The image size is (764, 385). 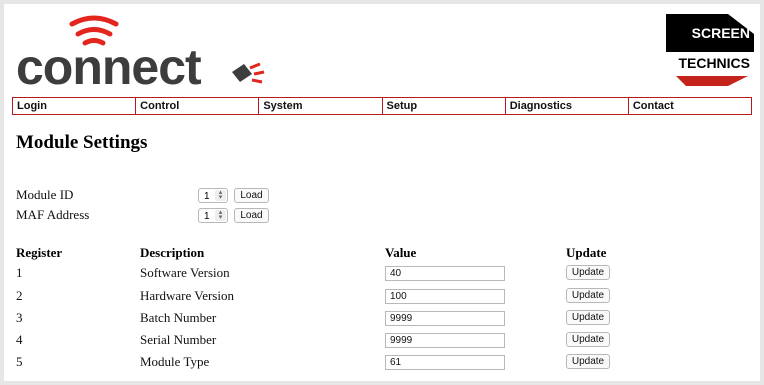 I want to click on plug-icon, so click(x=248, y=73).